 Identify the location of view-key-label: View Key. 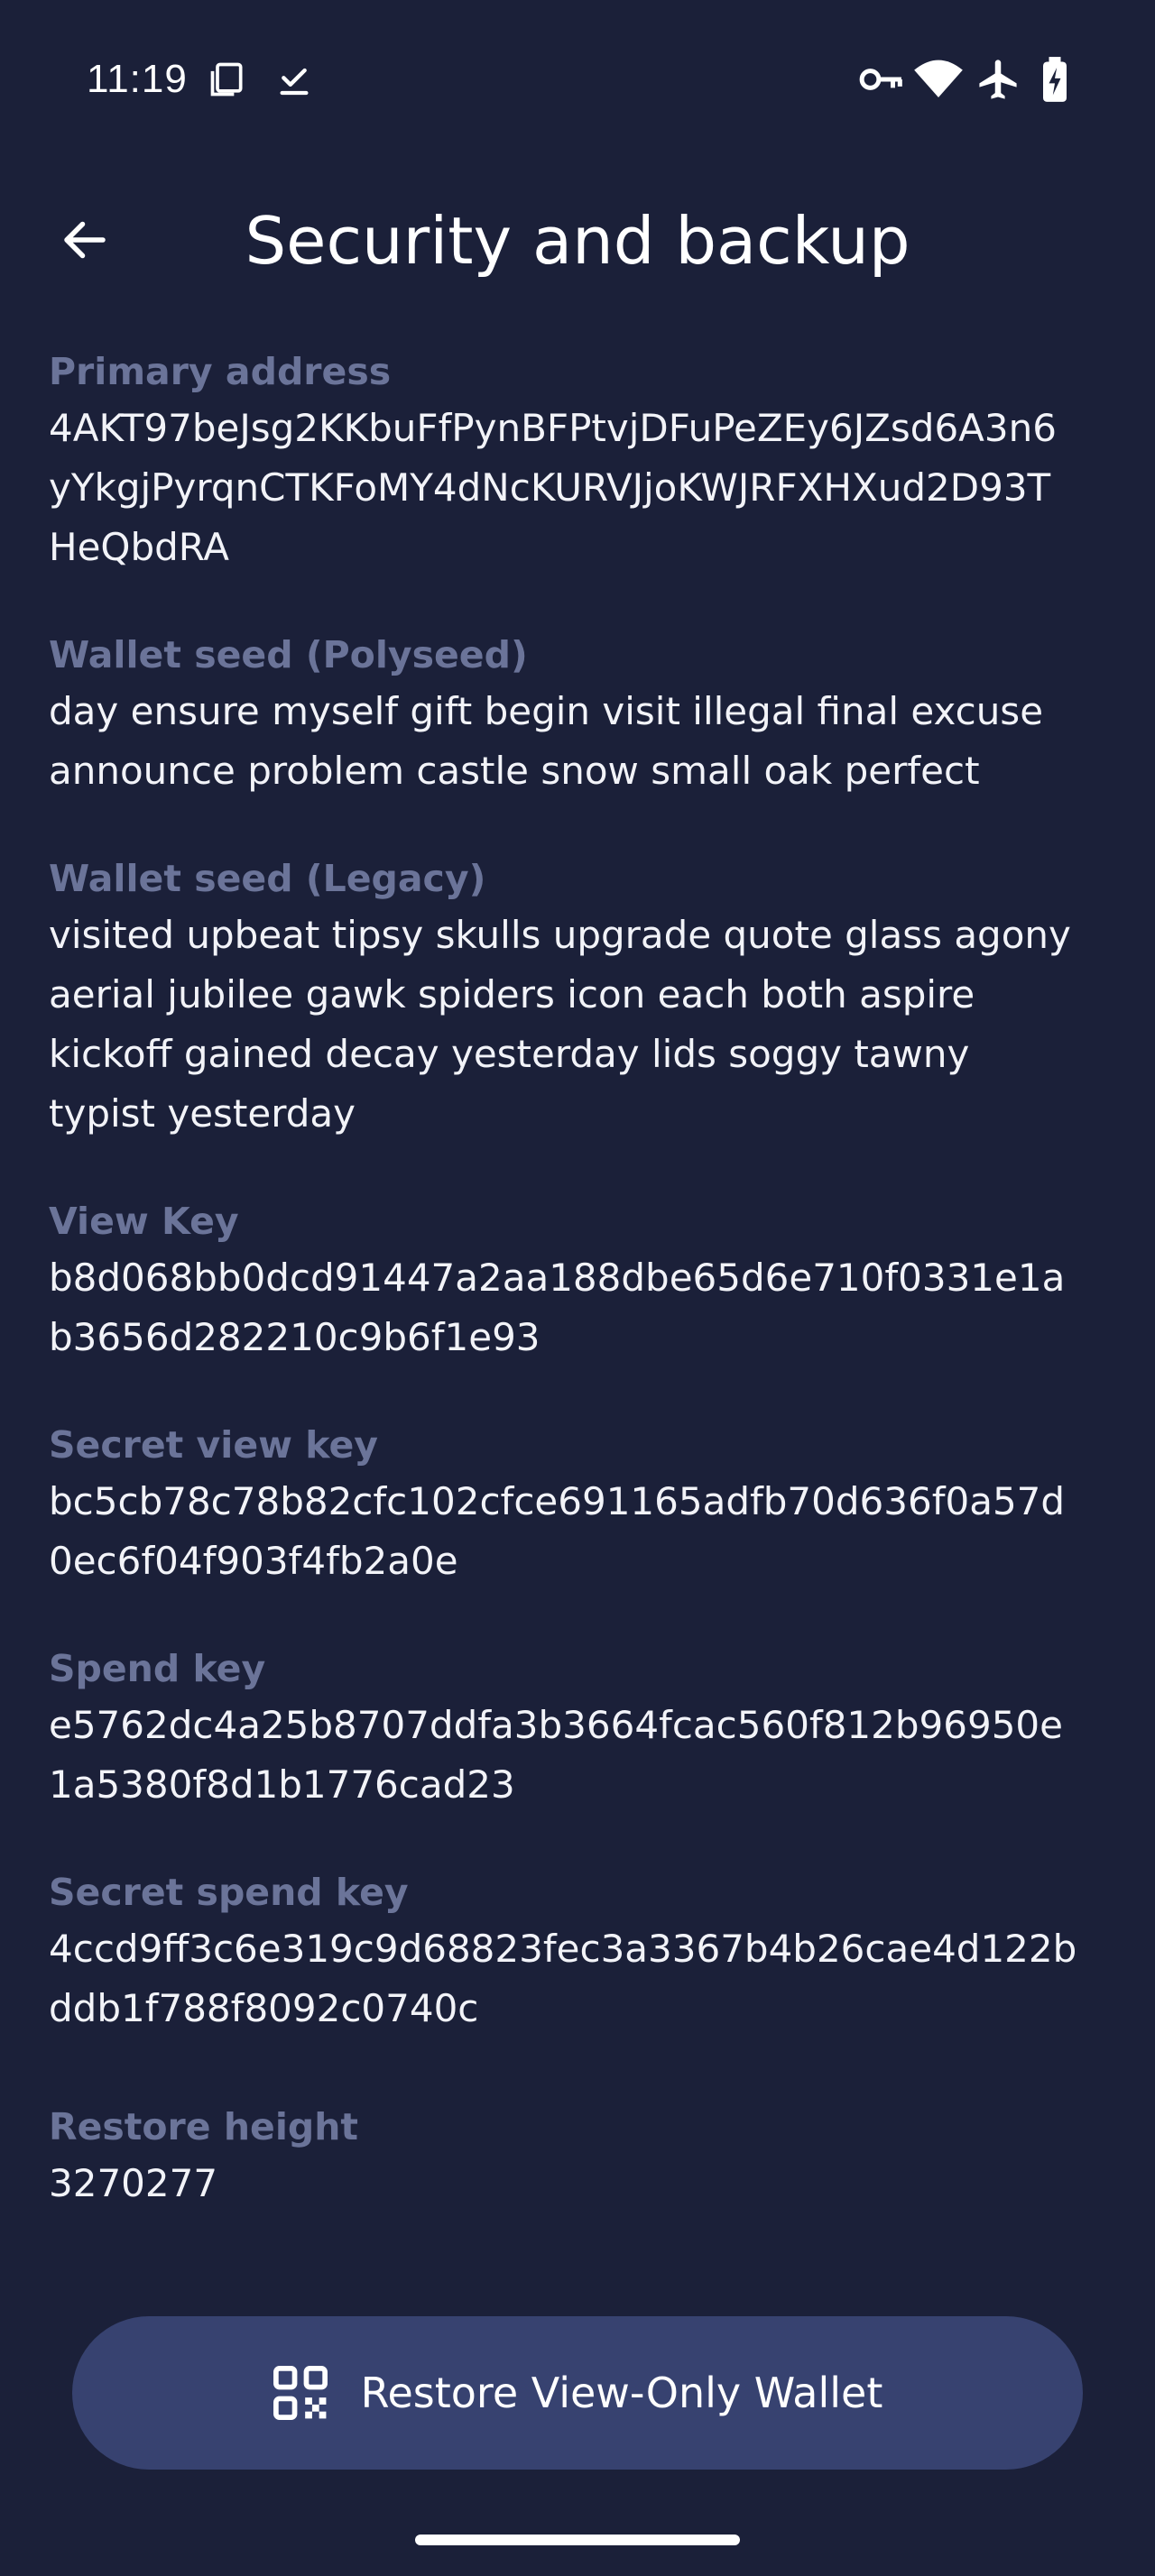
(144, 1221).